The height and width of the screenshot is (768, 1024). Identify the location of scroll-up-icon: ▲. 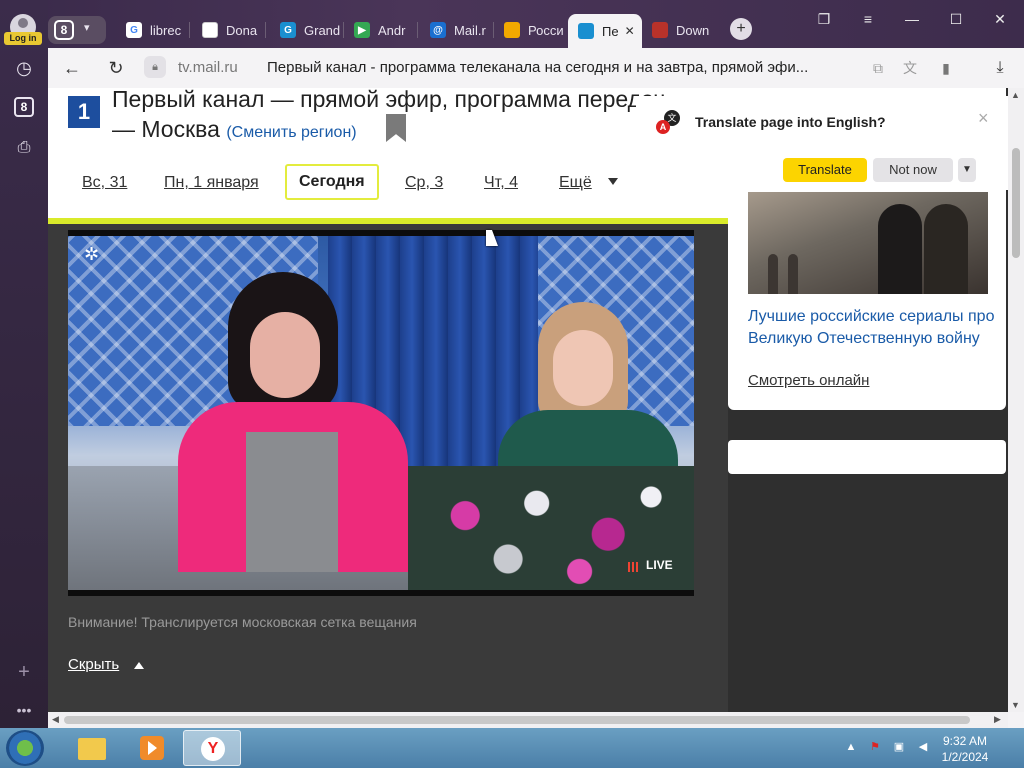
(1015, 95).